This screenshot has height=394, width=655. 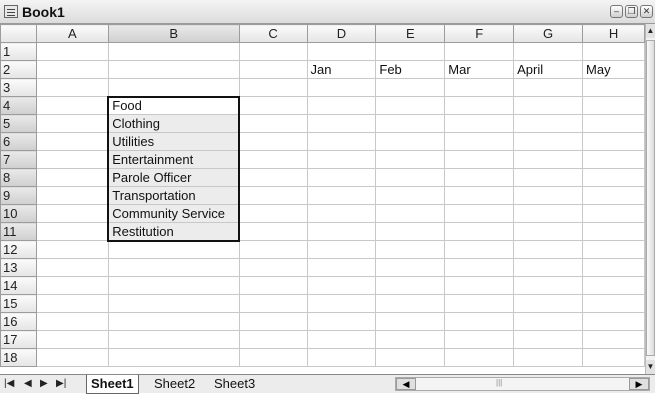 What do you see at coordinates (18, 69) in the screenshot?
I see `row-header-2: 2` at bounding box center [18, 69].